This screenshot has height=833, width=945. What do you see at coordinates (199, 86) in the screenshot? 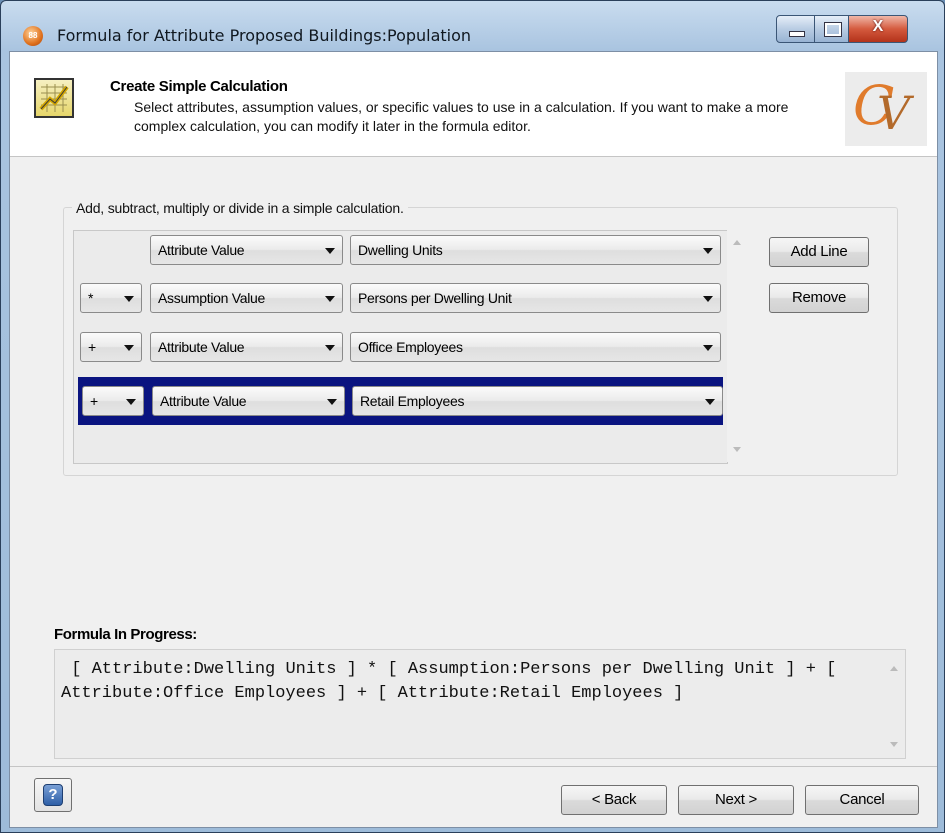
I see `page-title: Create Simple Calculation` at bounding box center [199, 86].